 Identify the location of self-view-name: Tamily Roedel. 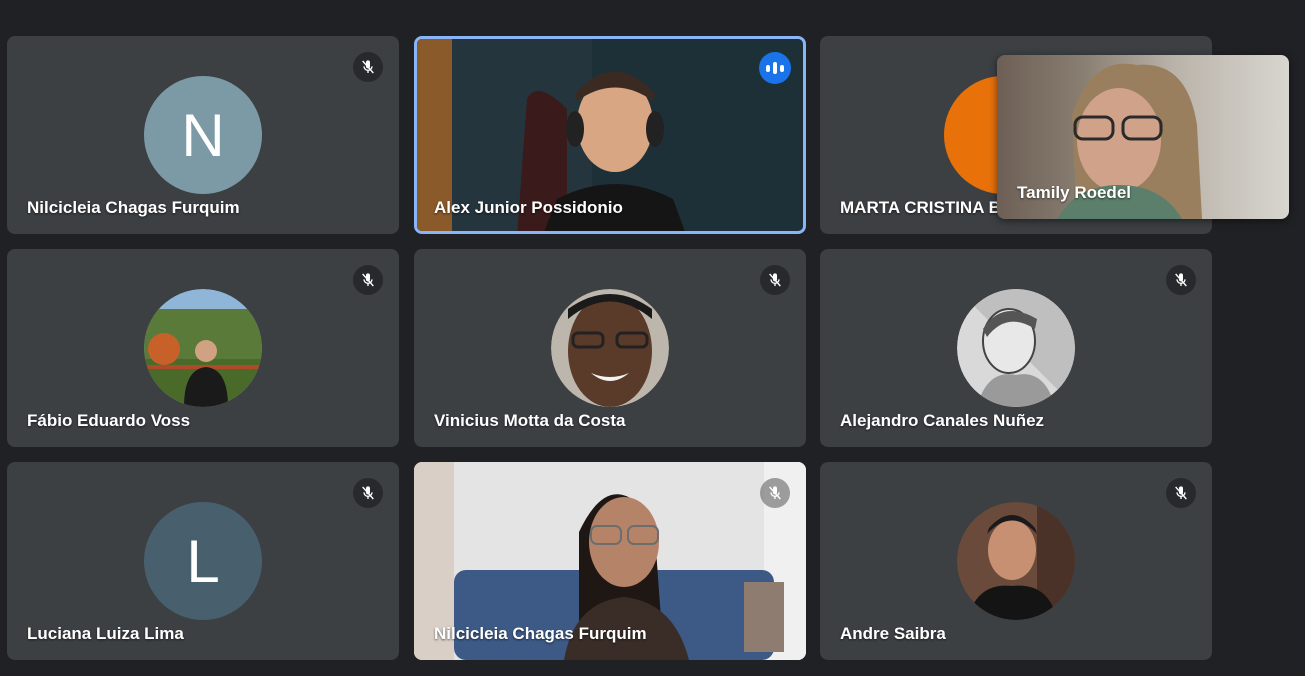
(1074, 192).